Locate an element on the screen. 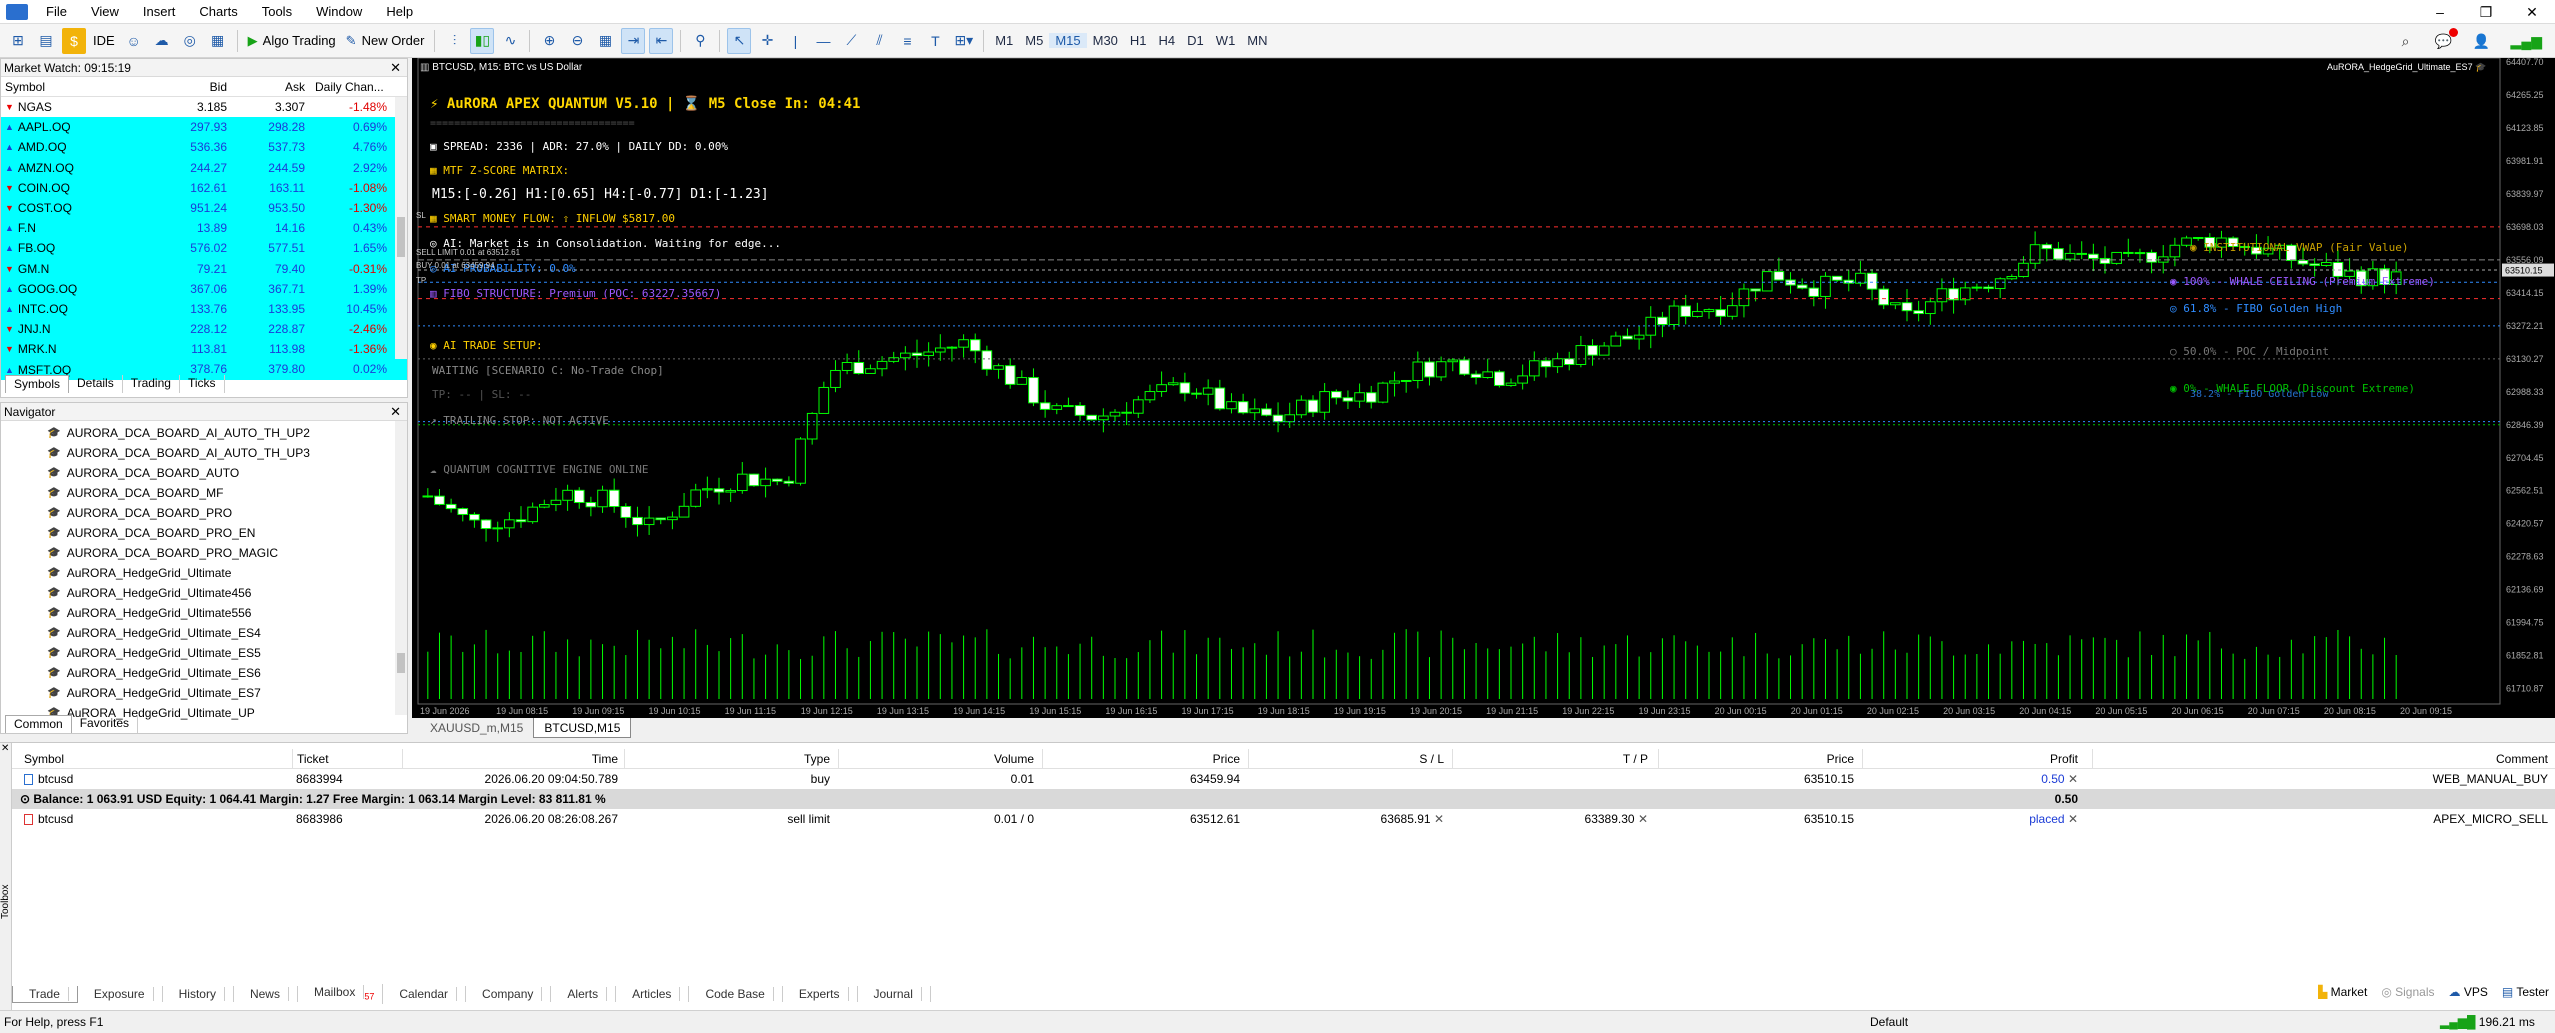 The height and width of the screenshot is (1033, 2555). trade-col-header: T / P is located at coordinates (1552, 759).